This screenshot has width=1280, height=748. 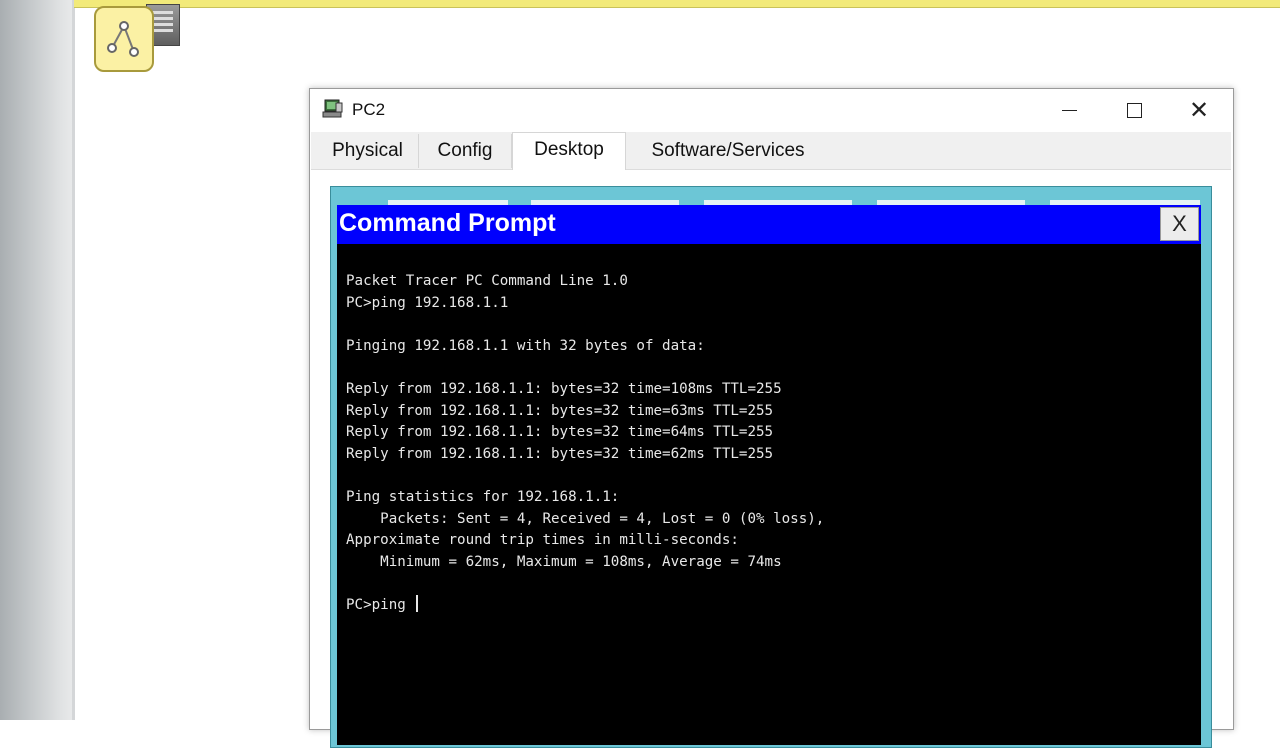 I want to click on minimize-button, so click(x=1069, y=110).